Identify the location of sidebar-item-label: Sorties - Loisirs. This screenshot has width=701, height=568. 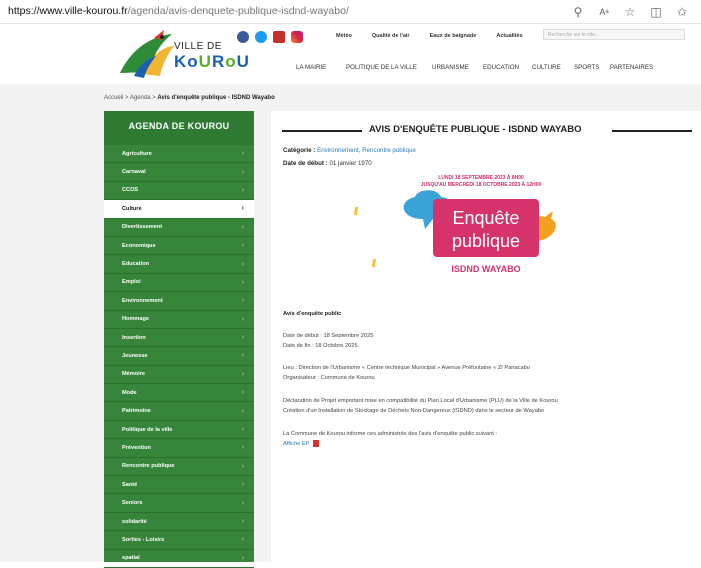
(143, 539).